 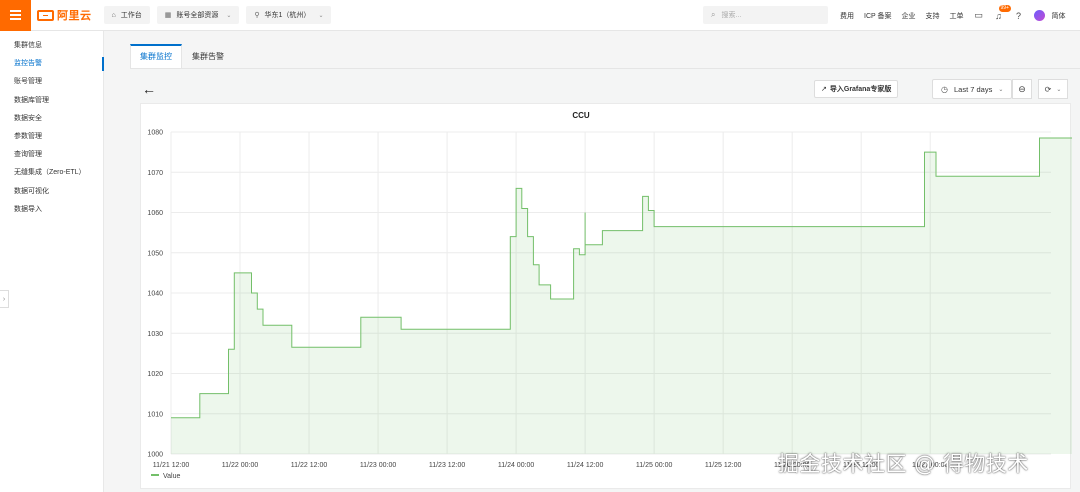 I want to click on nav-billing: 费用, so click(x=847, y=16).